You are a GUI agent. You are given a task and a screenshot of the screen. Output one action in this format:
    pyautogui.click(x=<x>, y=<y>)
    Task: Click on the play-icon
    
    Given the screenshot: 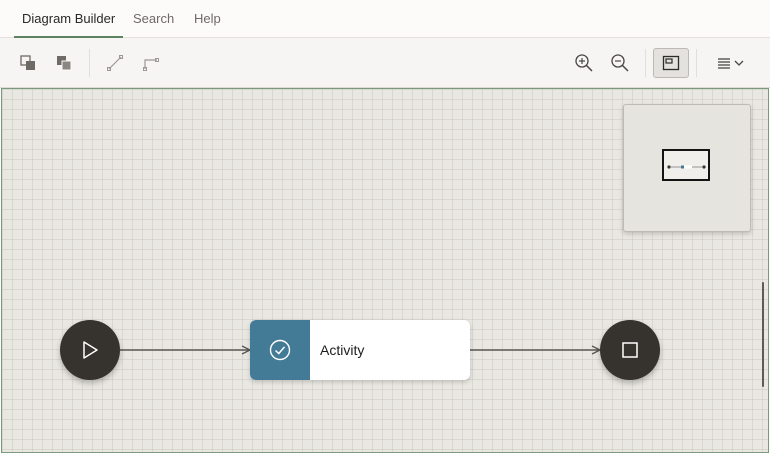 What is the action you would take?
    pyautogui.click(x=90, y=350)
    